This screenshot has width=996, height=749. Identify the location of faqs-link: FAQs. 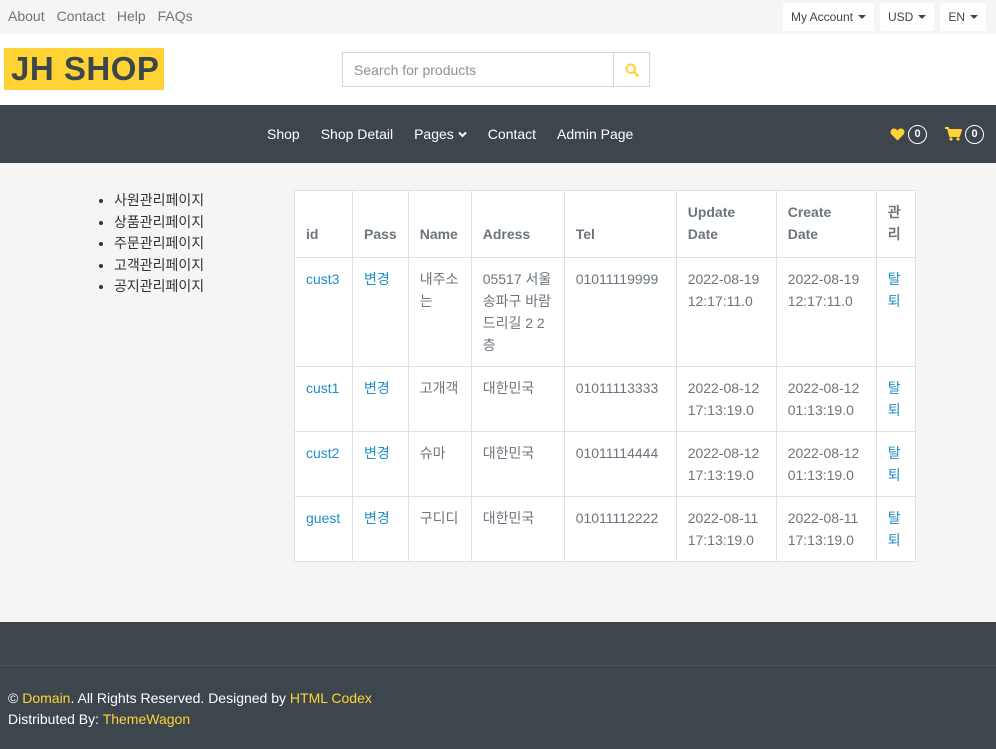
(175, 16).